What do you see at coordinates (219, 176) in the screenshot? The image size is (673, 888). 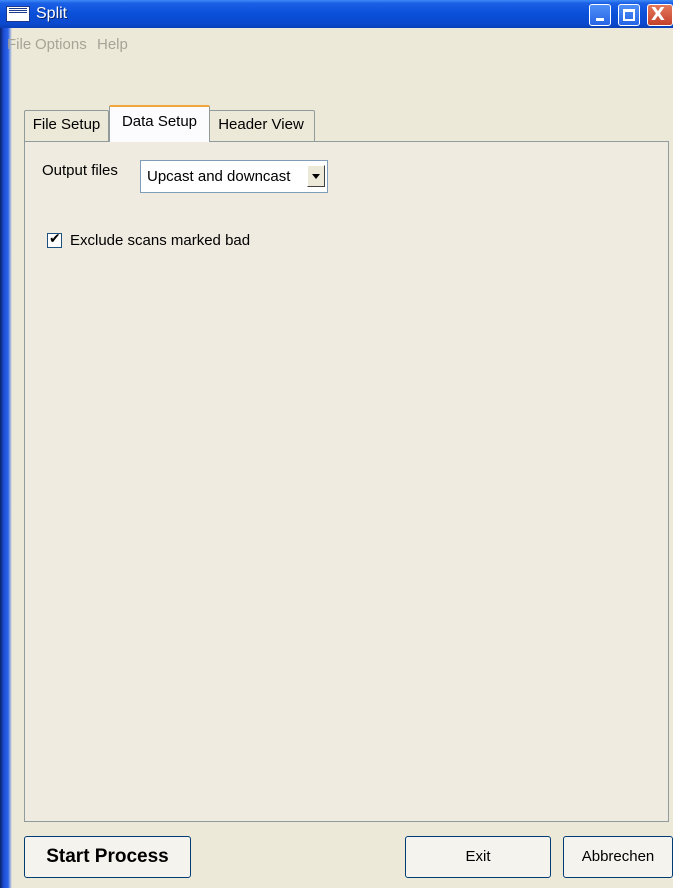 I see `output-files-value: Upcast and downcast` at bounding box center [219, 176].